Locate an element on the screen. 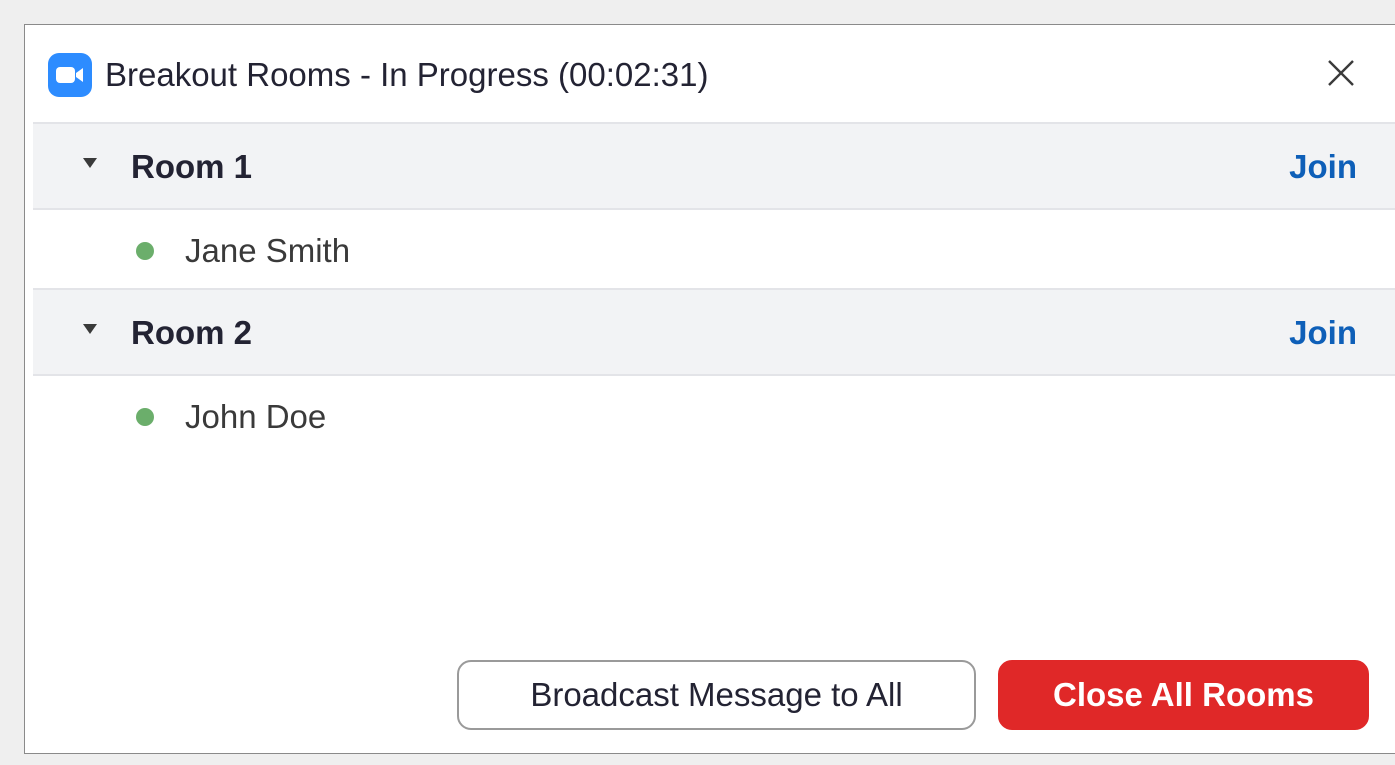  title-bar: Breakout Rooms - In Progress (00:02:31) is located at coordinates (710, 73).